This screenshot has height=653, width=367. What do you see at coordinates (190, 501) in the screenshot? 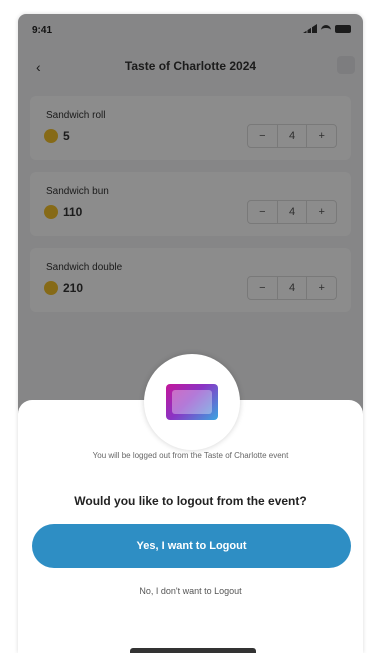
I see `logout-question: Would you like to logout from the event?` at bounding box center [190, 501].